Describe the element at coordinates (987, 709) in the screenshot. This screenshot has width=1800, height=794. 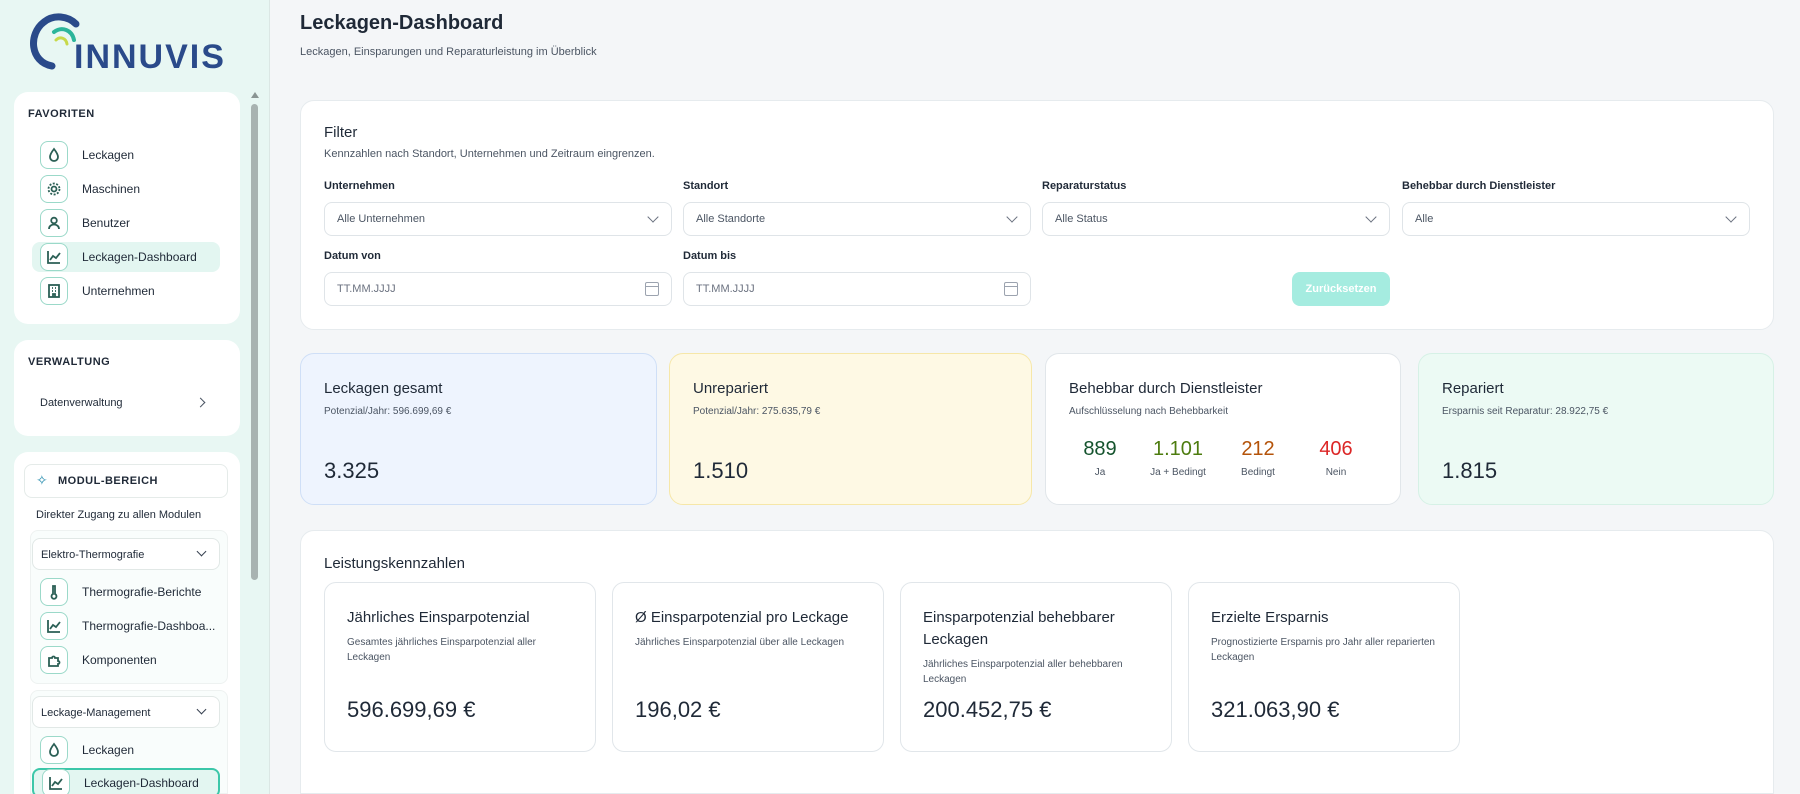
I see `perf-card-value: 200.452,75 €` at that location.